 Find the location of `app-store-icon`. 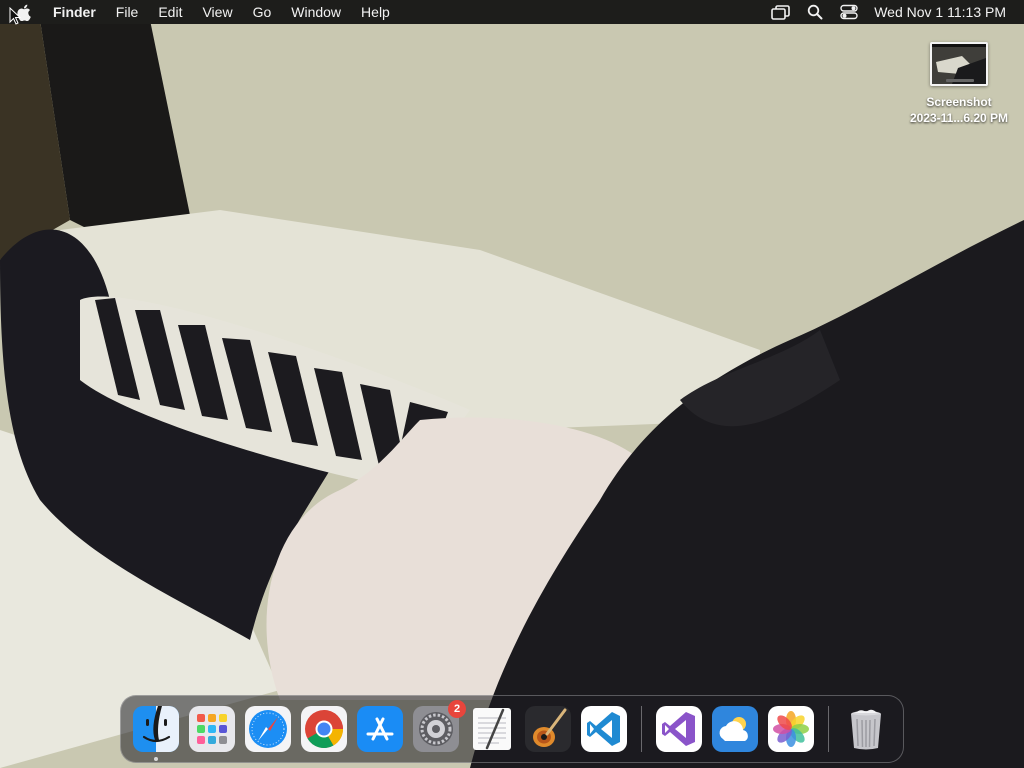

app-store-icon is located at coordinates (380, 729).